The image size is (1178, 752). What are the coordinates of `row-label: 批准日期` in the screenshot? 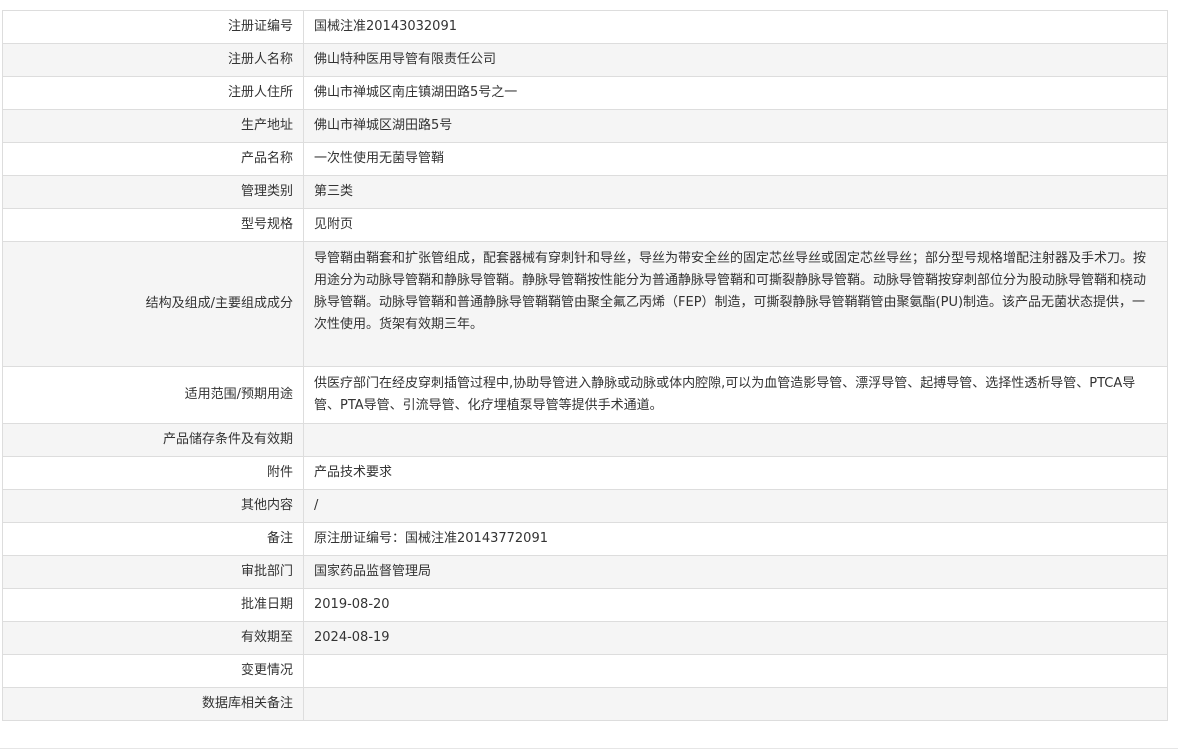 It's located at (153, 605).